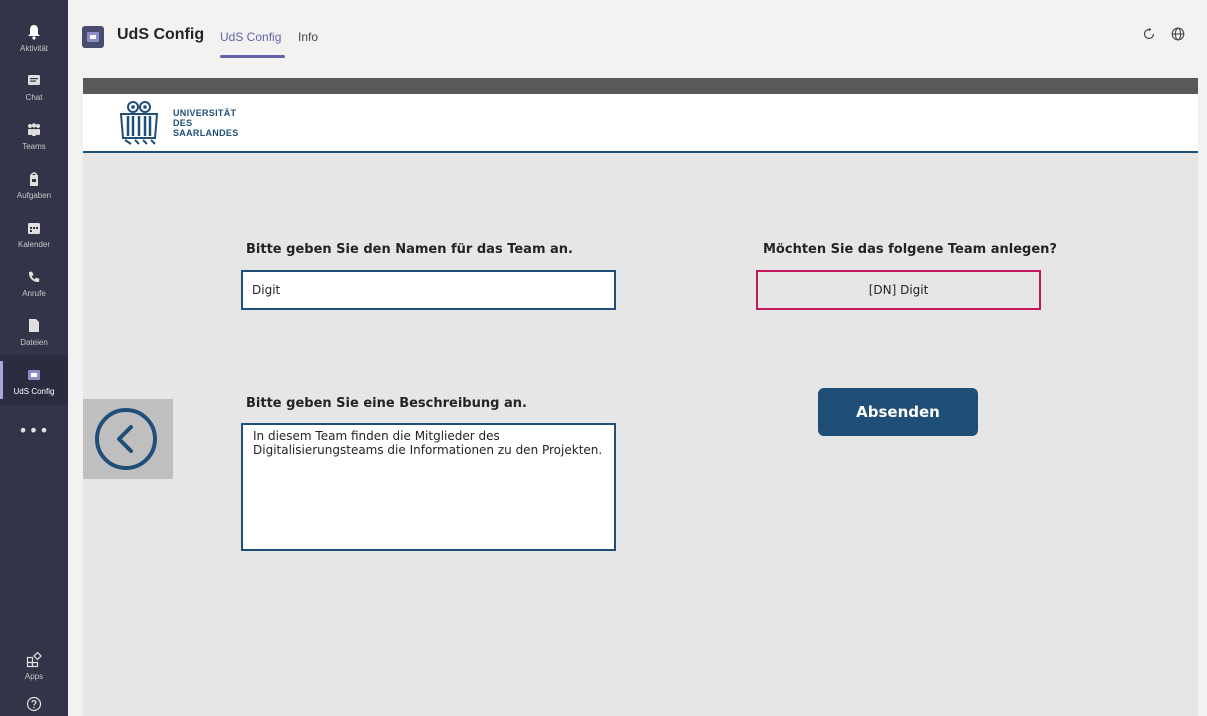 Image resolution: width=1207 pixels, height=716 pixels. I want to click on reload-icon, so click(1149, 34).